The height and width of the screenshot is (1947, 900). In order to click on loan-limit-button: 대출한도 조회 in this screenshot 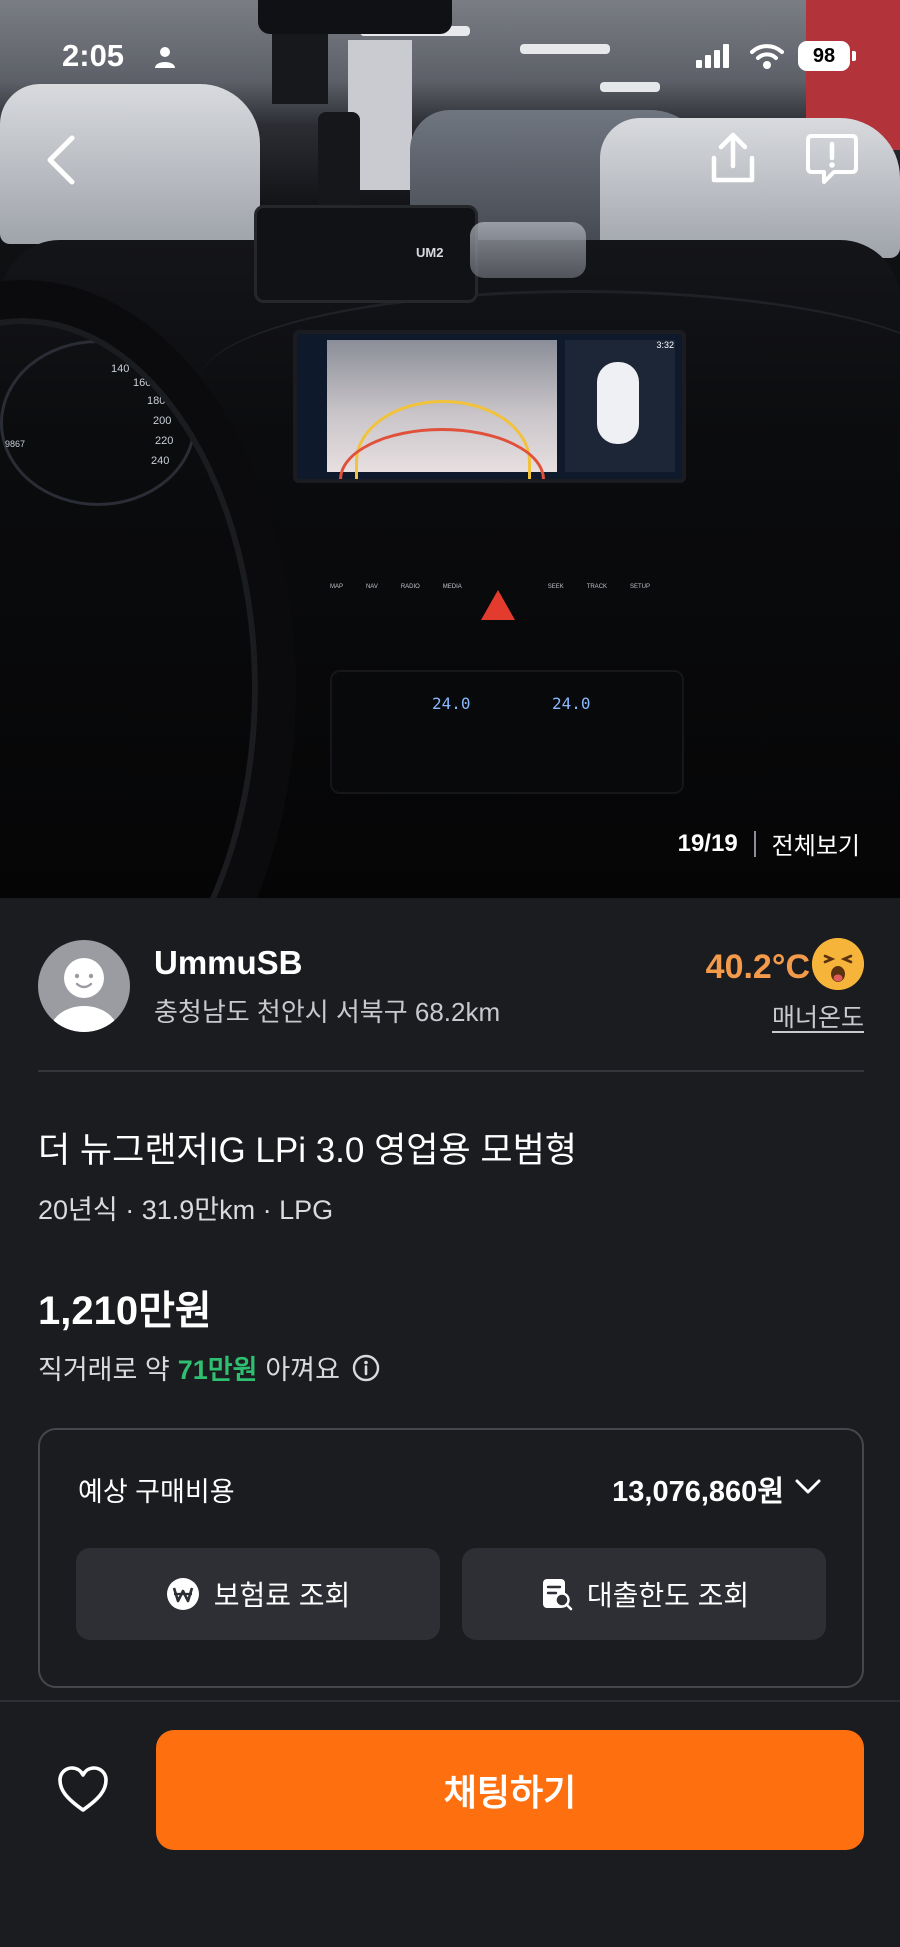, I will do `click(644, 1594)`.